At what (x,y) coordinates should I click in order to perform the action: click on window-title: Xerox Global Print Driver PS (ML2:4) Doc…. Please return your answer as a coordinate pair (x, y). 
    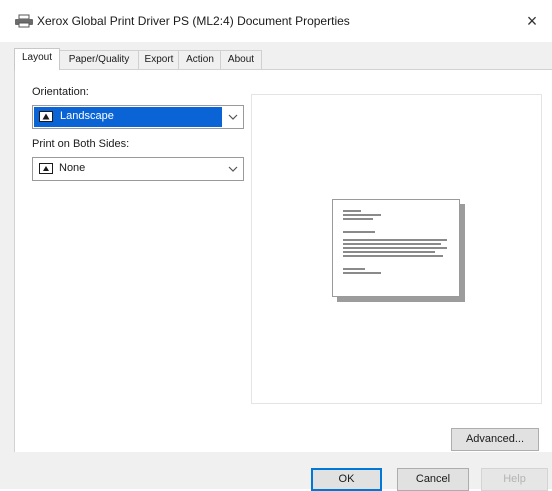
    Looking at the image, I should click on (193, 21).